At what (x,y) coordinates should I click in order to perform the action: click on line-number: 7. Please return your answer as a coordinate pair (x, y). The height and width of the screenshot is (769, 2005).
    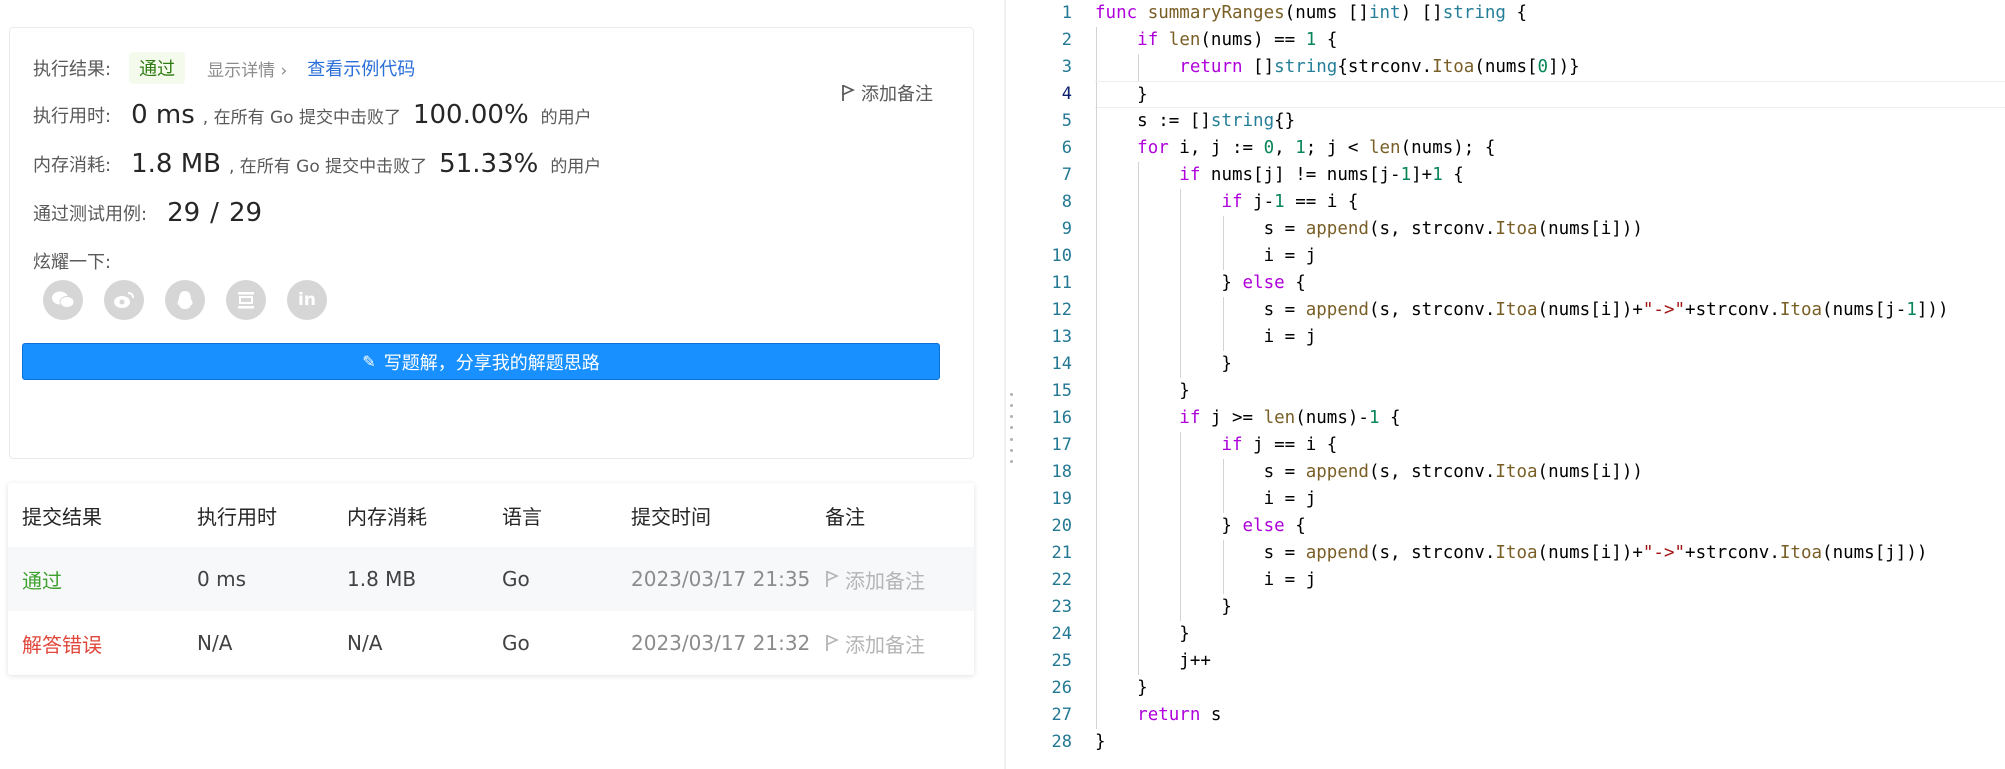
    Looking at the image, I should click on (1066, 175).